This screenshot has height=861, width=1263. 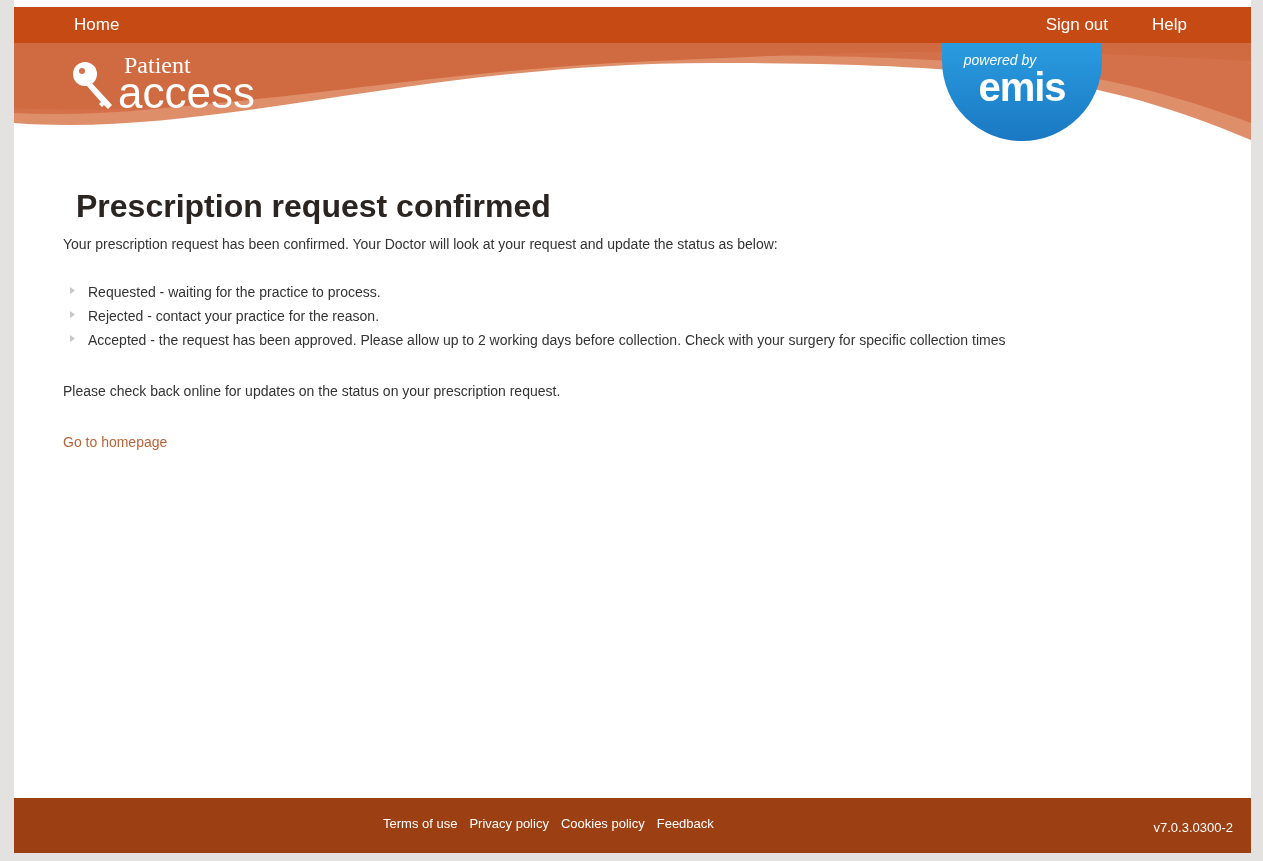 I want to click on footer-link: Terms of use, so click(x=420, y=823).